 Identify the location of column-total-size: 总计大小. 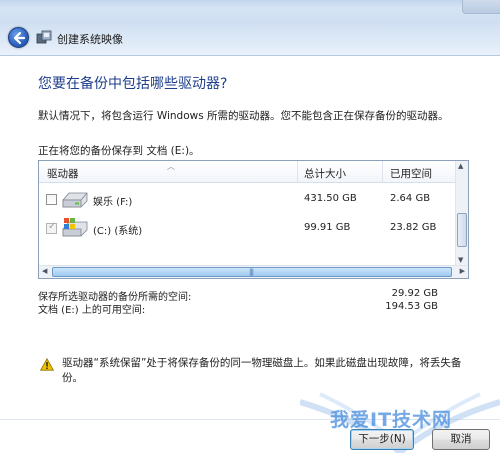
(325, 173).